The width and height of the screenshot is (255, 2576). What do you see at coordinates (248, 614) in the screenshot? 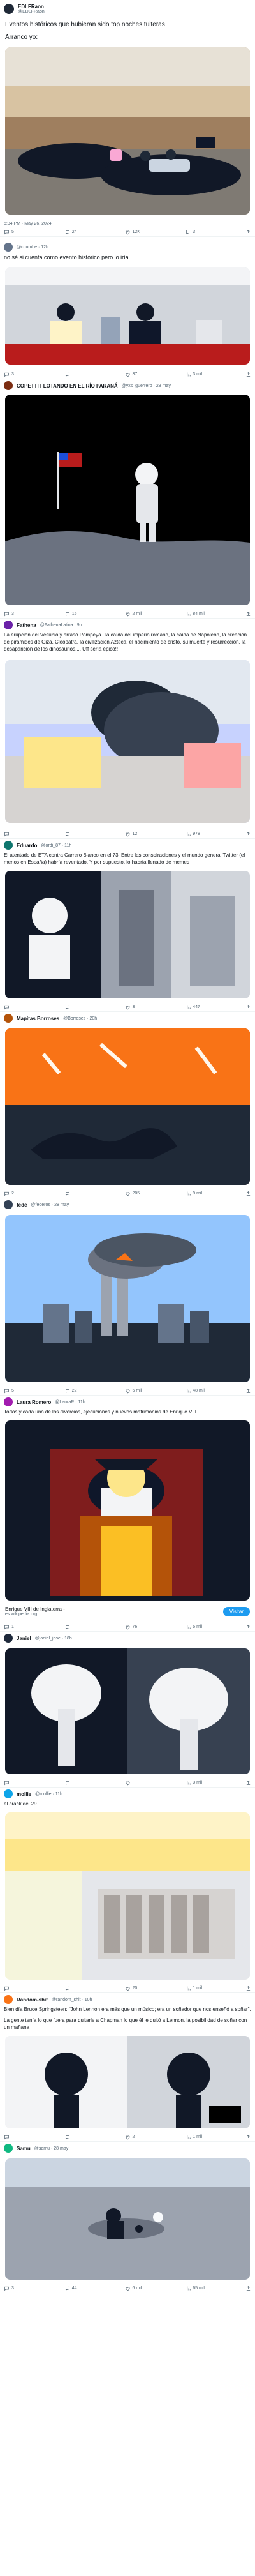
I see `reply-2-share` at bounding box center [248, 614].